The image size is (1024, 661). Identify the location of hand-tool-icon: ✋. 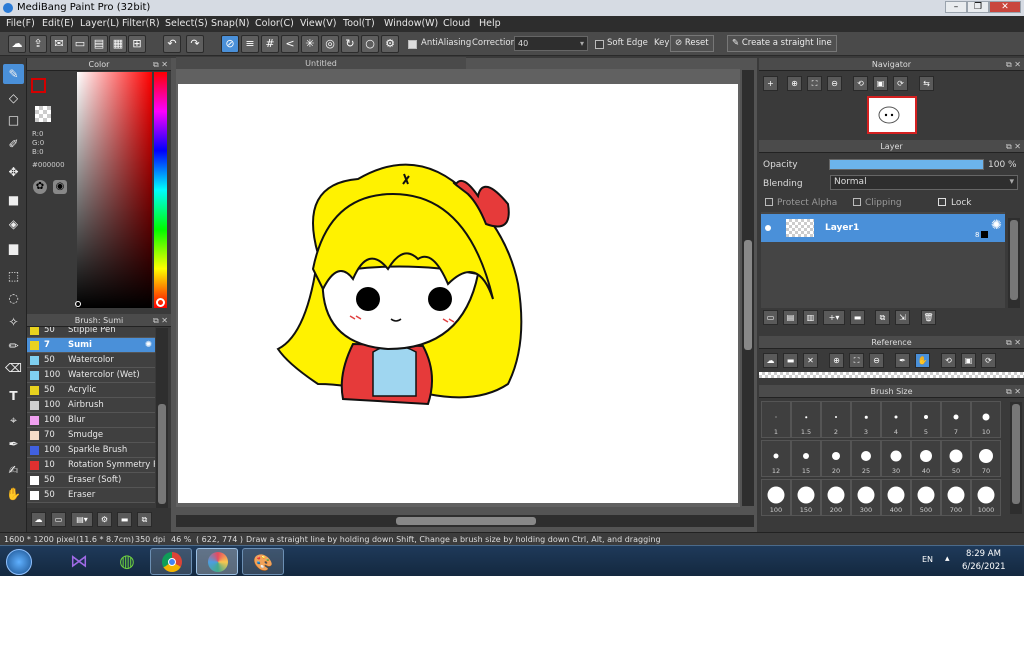
(13, 494).